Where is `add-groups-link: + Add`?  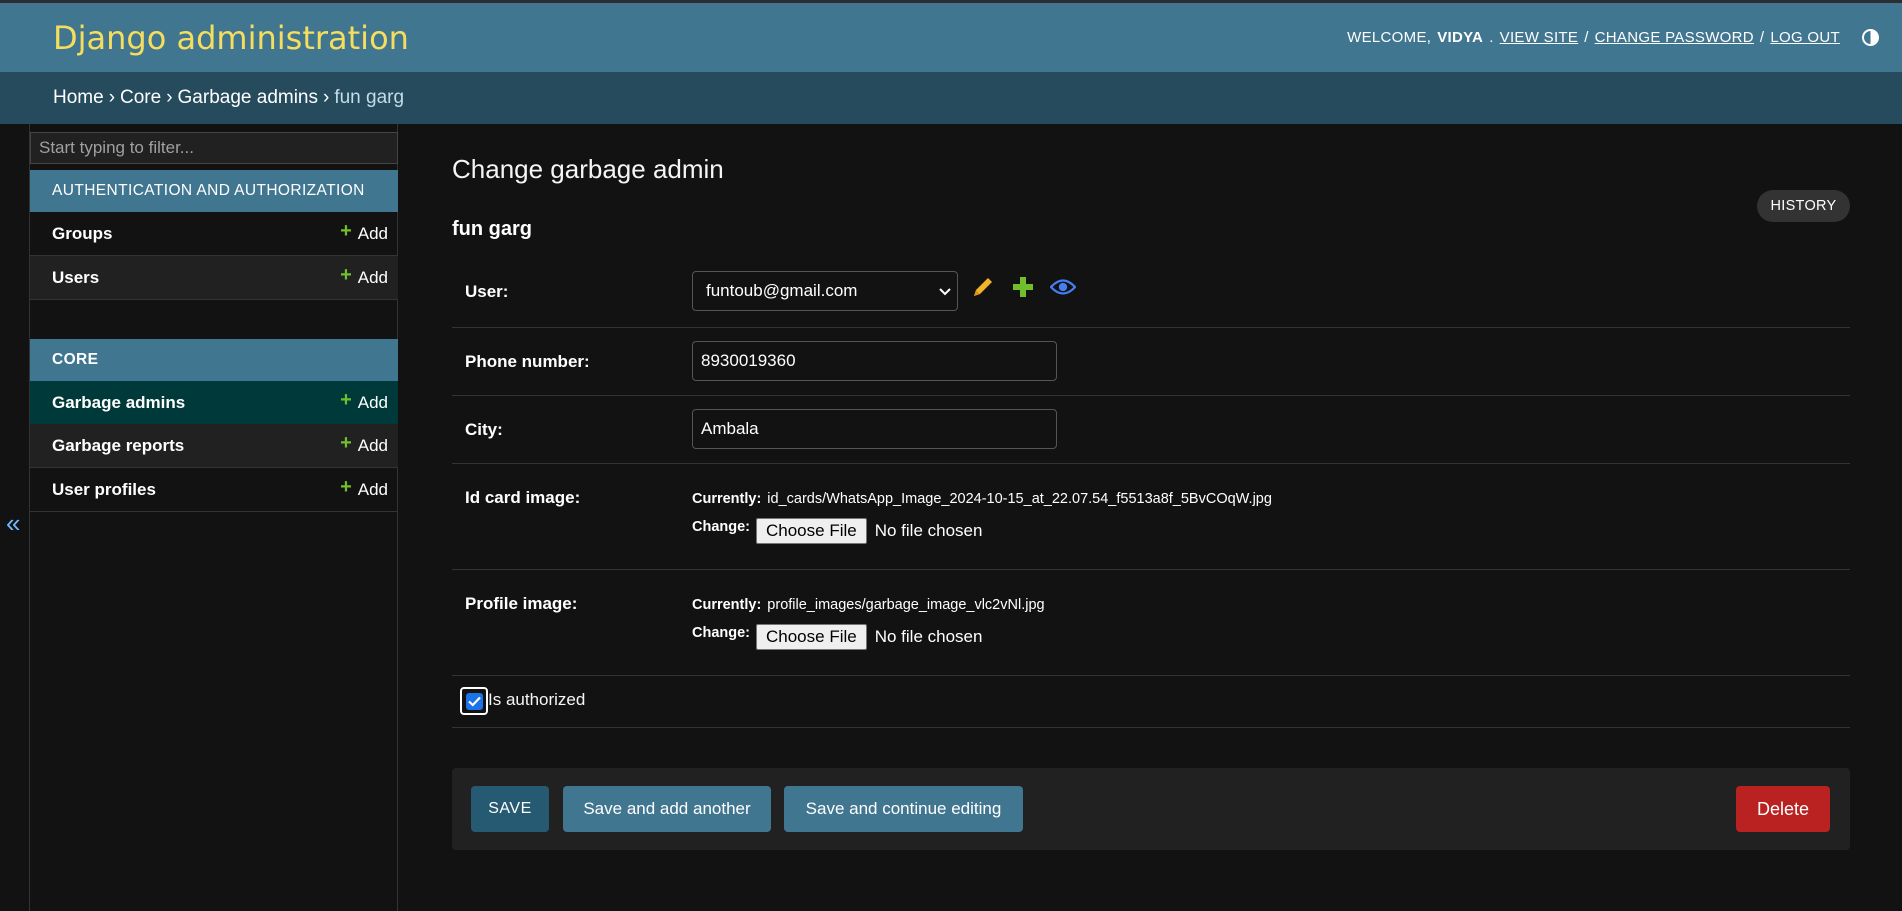
add-groups-link: + Add is located at coordinates (364, 231).